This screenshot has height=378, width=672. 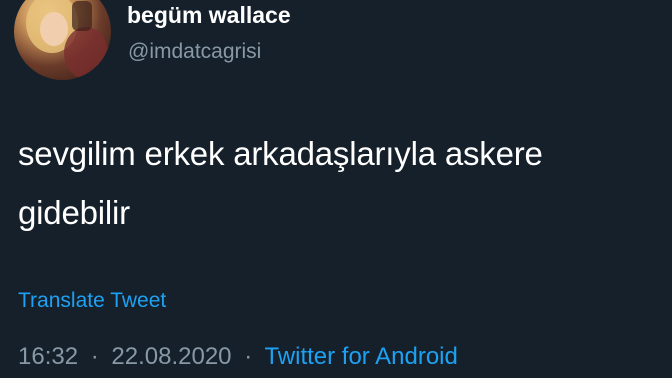 I want to click on tweet-source-link: Twitter for Android, so click(x=360, y=356).